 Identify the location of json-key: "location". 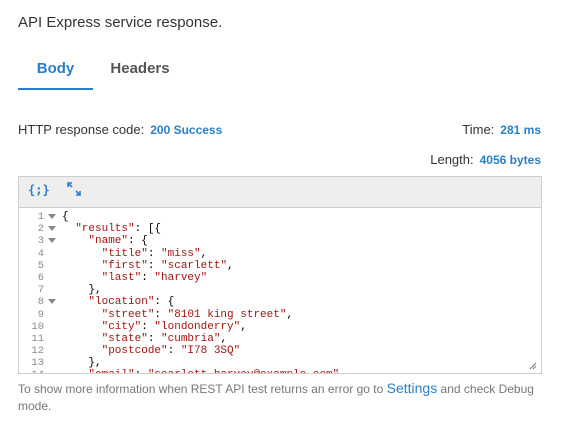
(121, 302).